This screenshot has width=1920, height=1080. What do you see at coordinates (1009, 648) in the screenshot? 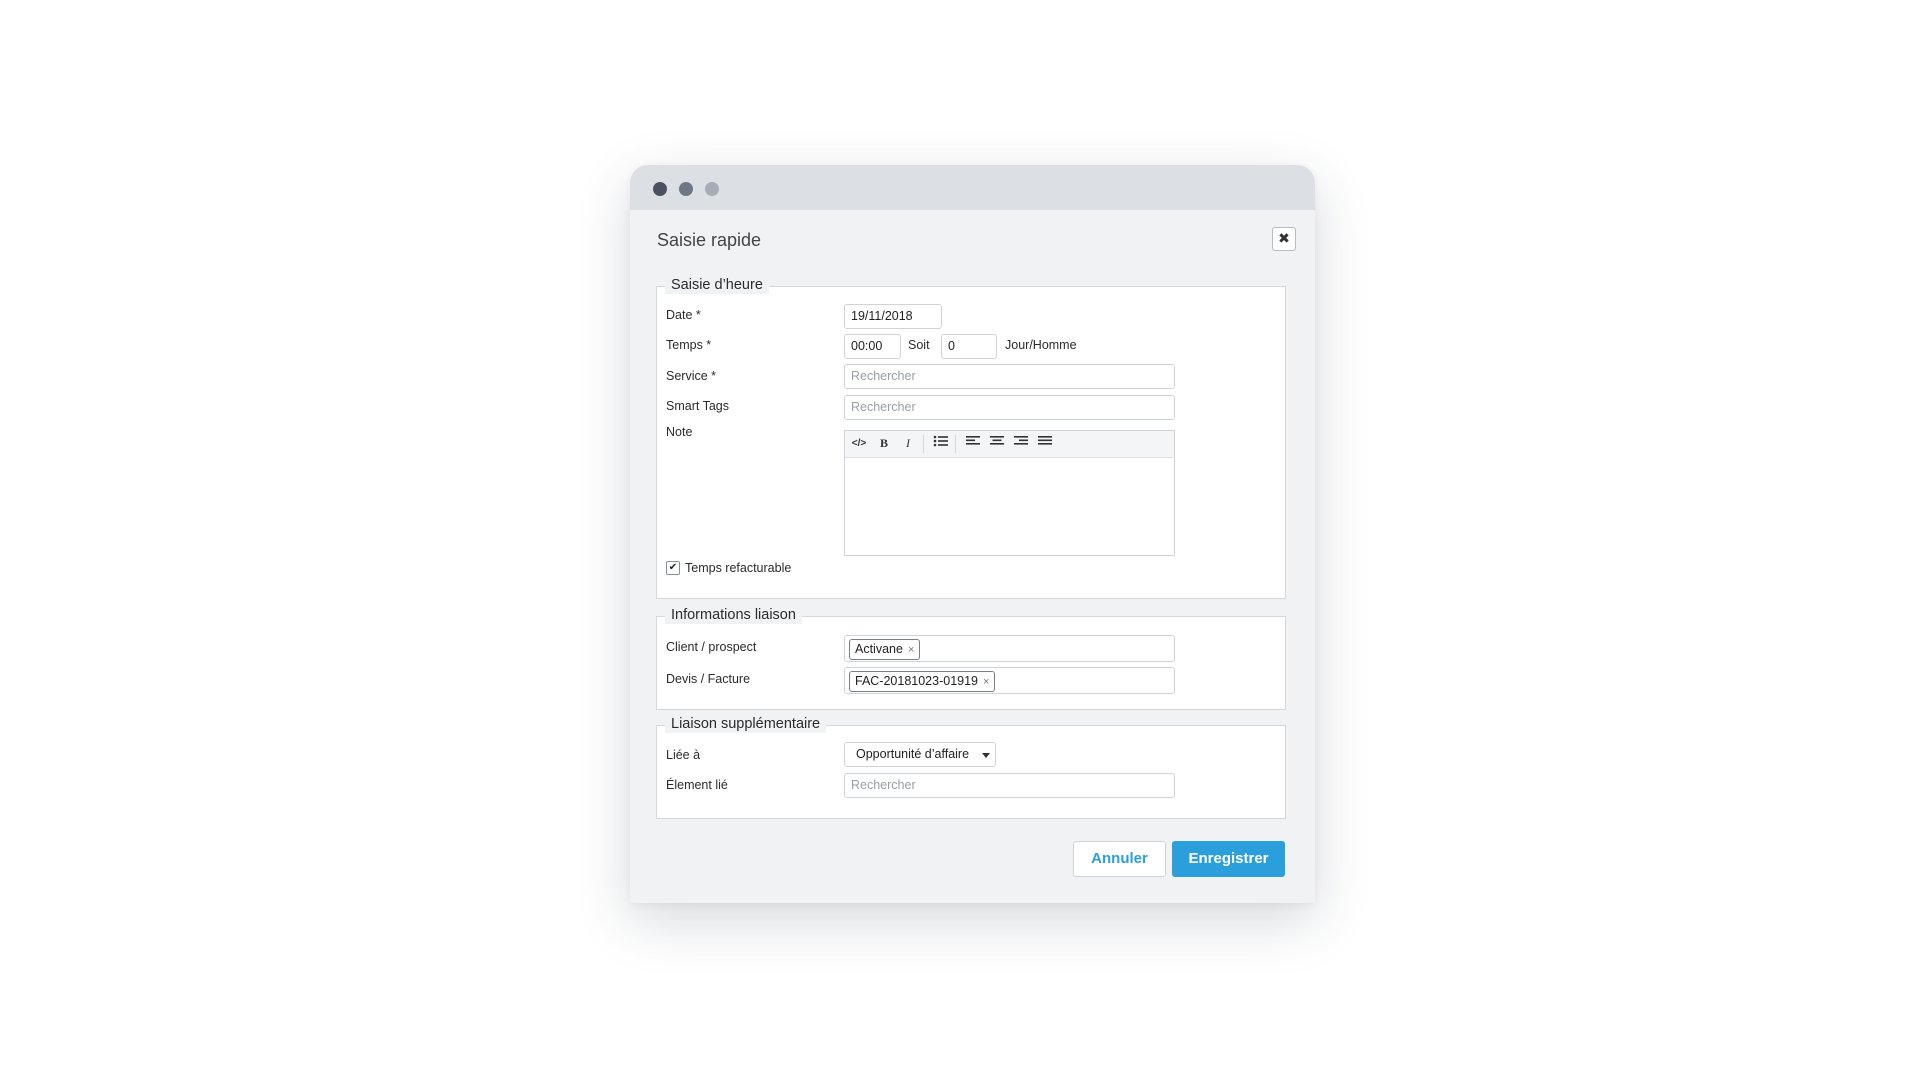
I see `client-tag-input: Activane ×` at bounding box center [1009, 648].